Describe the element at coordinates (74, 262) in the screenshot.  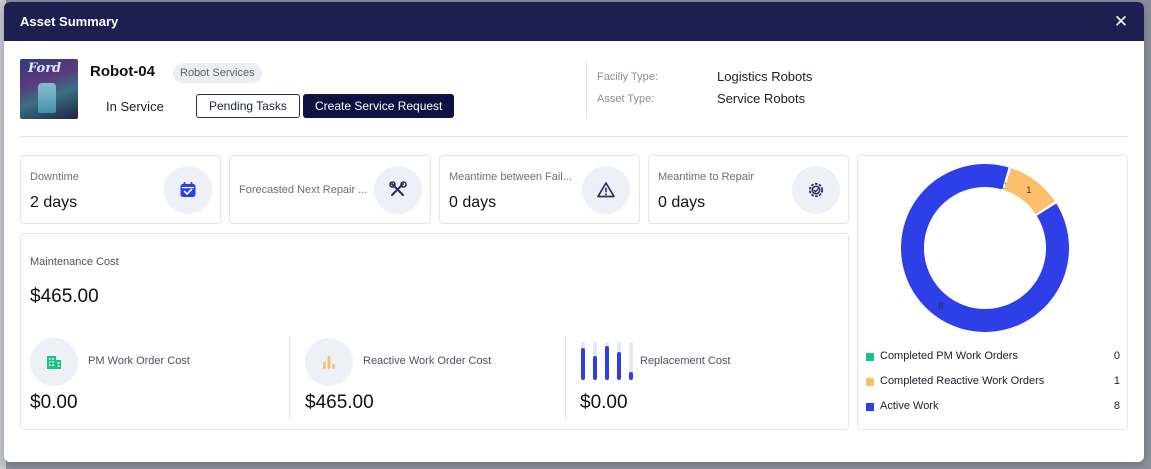
I see `maintenance-cost-title: Maintenance Cost` at that location.